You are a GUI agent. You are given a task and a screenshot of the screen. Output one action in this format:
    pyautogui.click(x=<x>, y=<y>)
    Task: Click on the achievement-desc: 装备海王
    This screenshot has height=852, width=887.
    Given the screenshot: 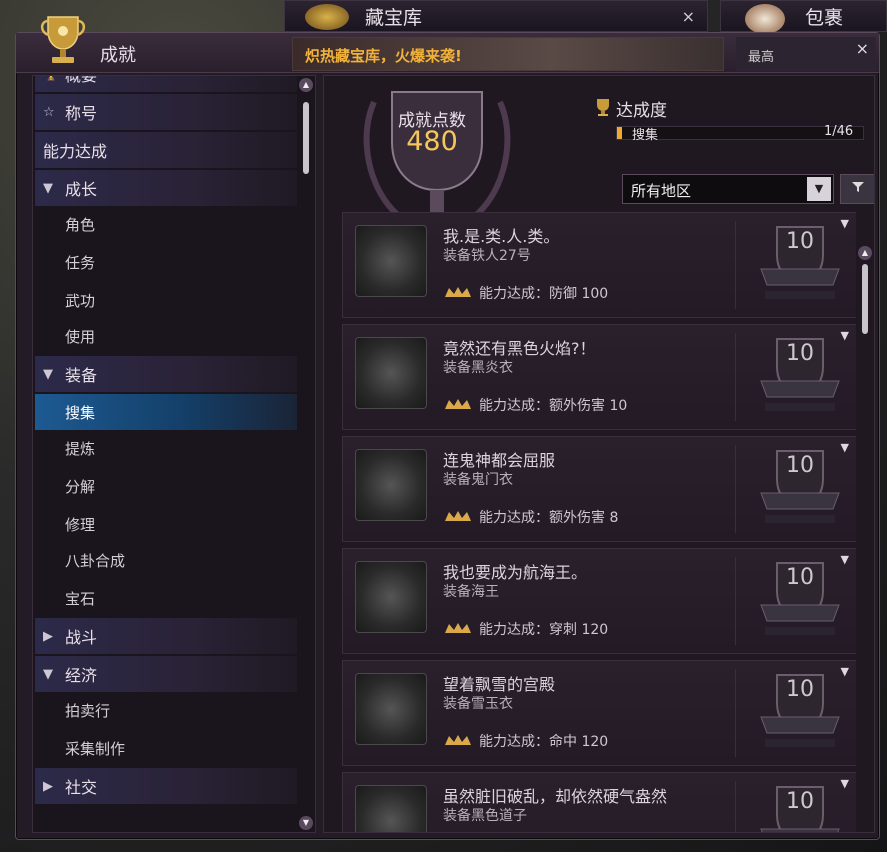 What is the action you would take?
    pyautogui.click(x=471, y=592)
    